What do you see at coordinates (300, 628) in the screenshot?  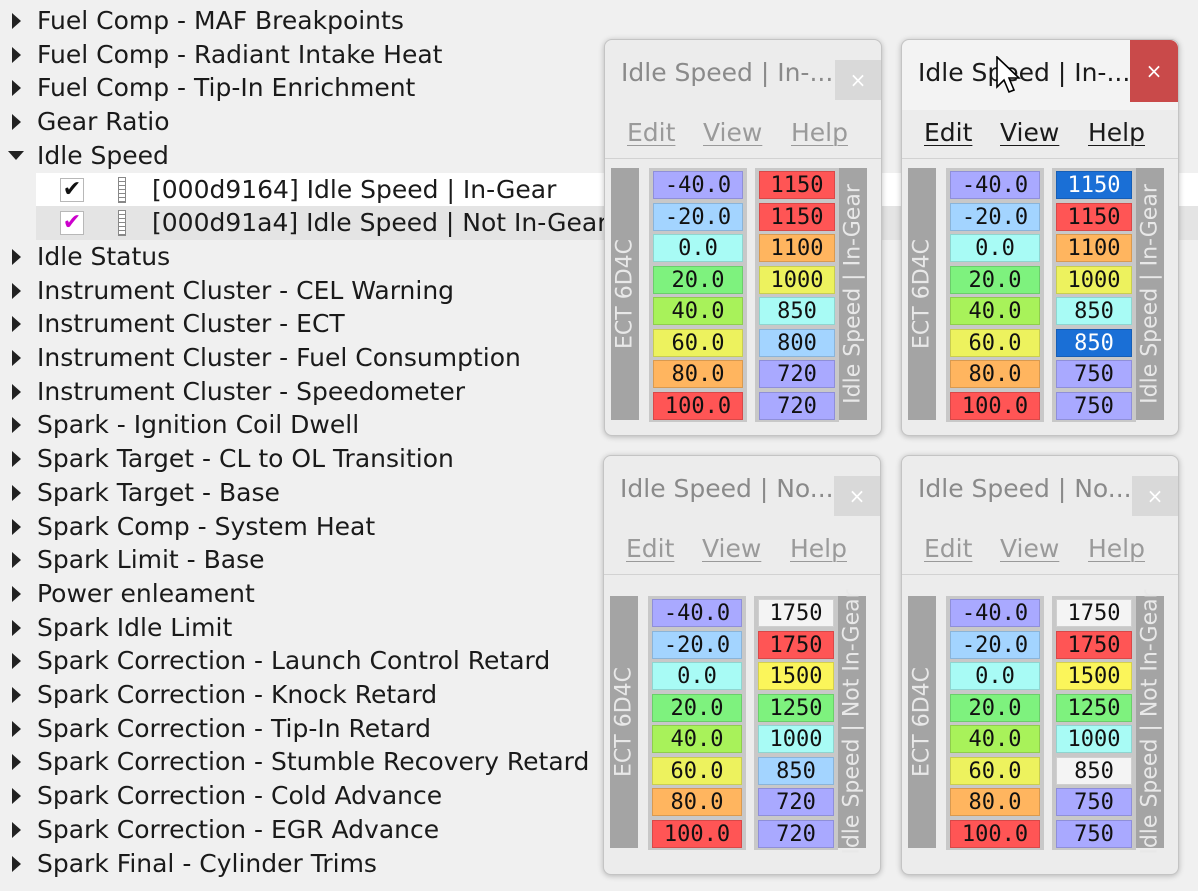 I see `tree-item: Spark Idle Limit` at bounding box center [300, 628].